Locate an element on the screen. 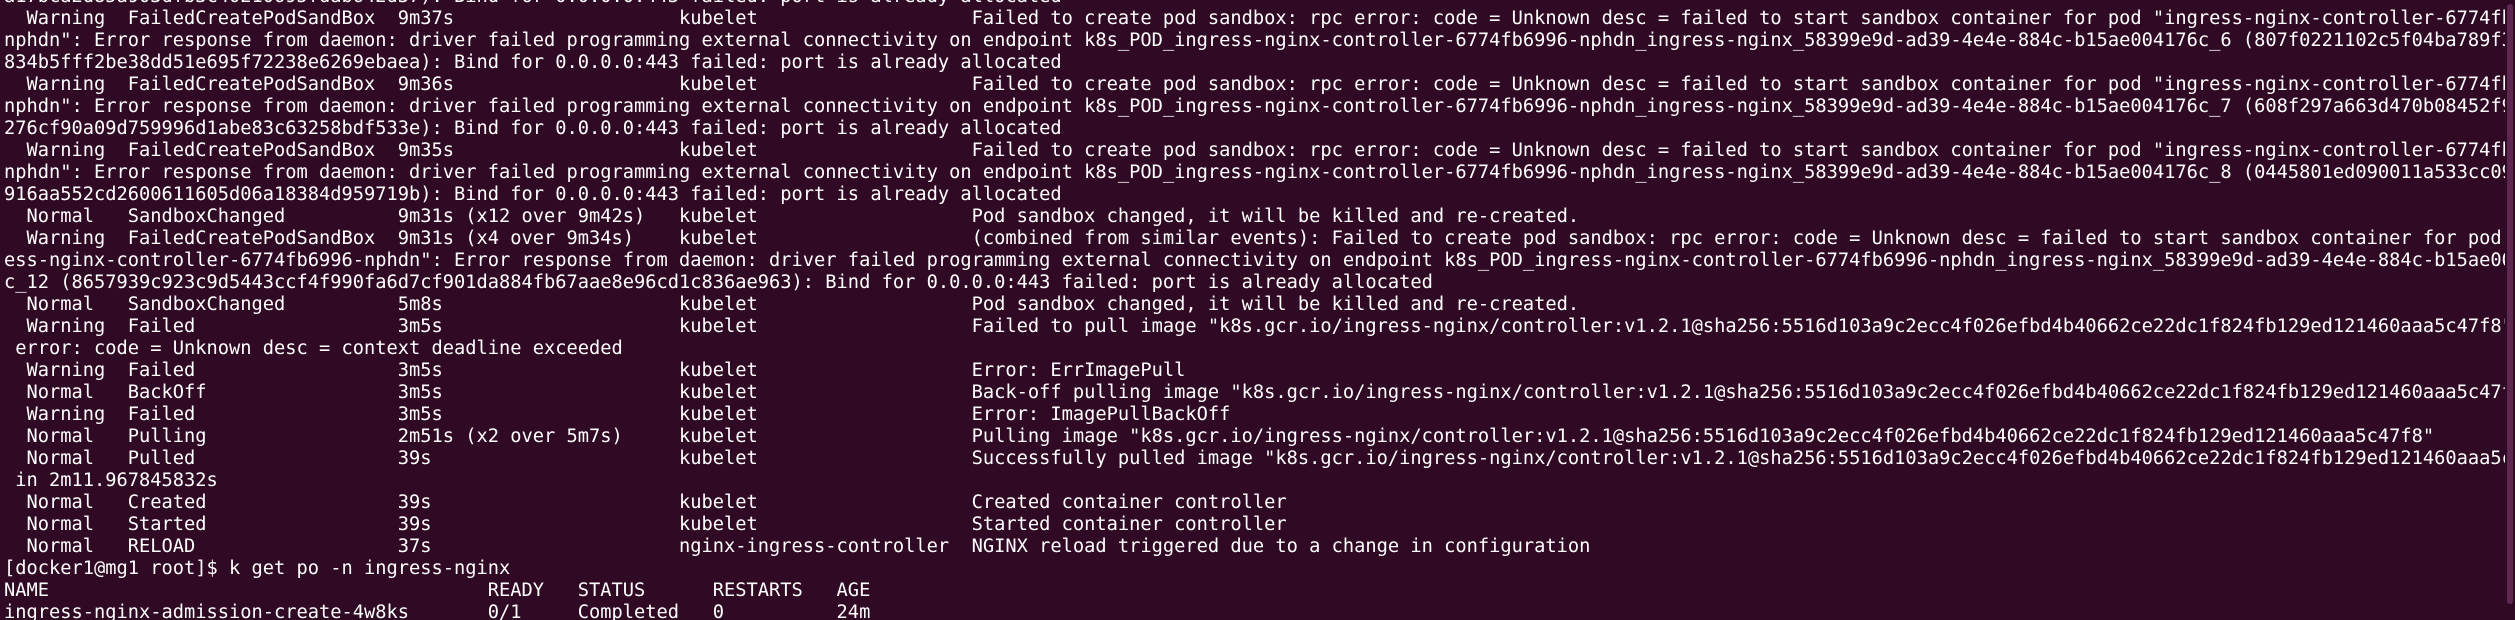  scrollbar-thumb is located at coordinates (2510, 304).